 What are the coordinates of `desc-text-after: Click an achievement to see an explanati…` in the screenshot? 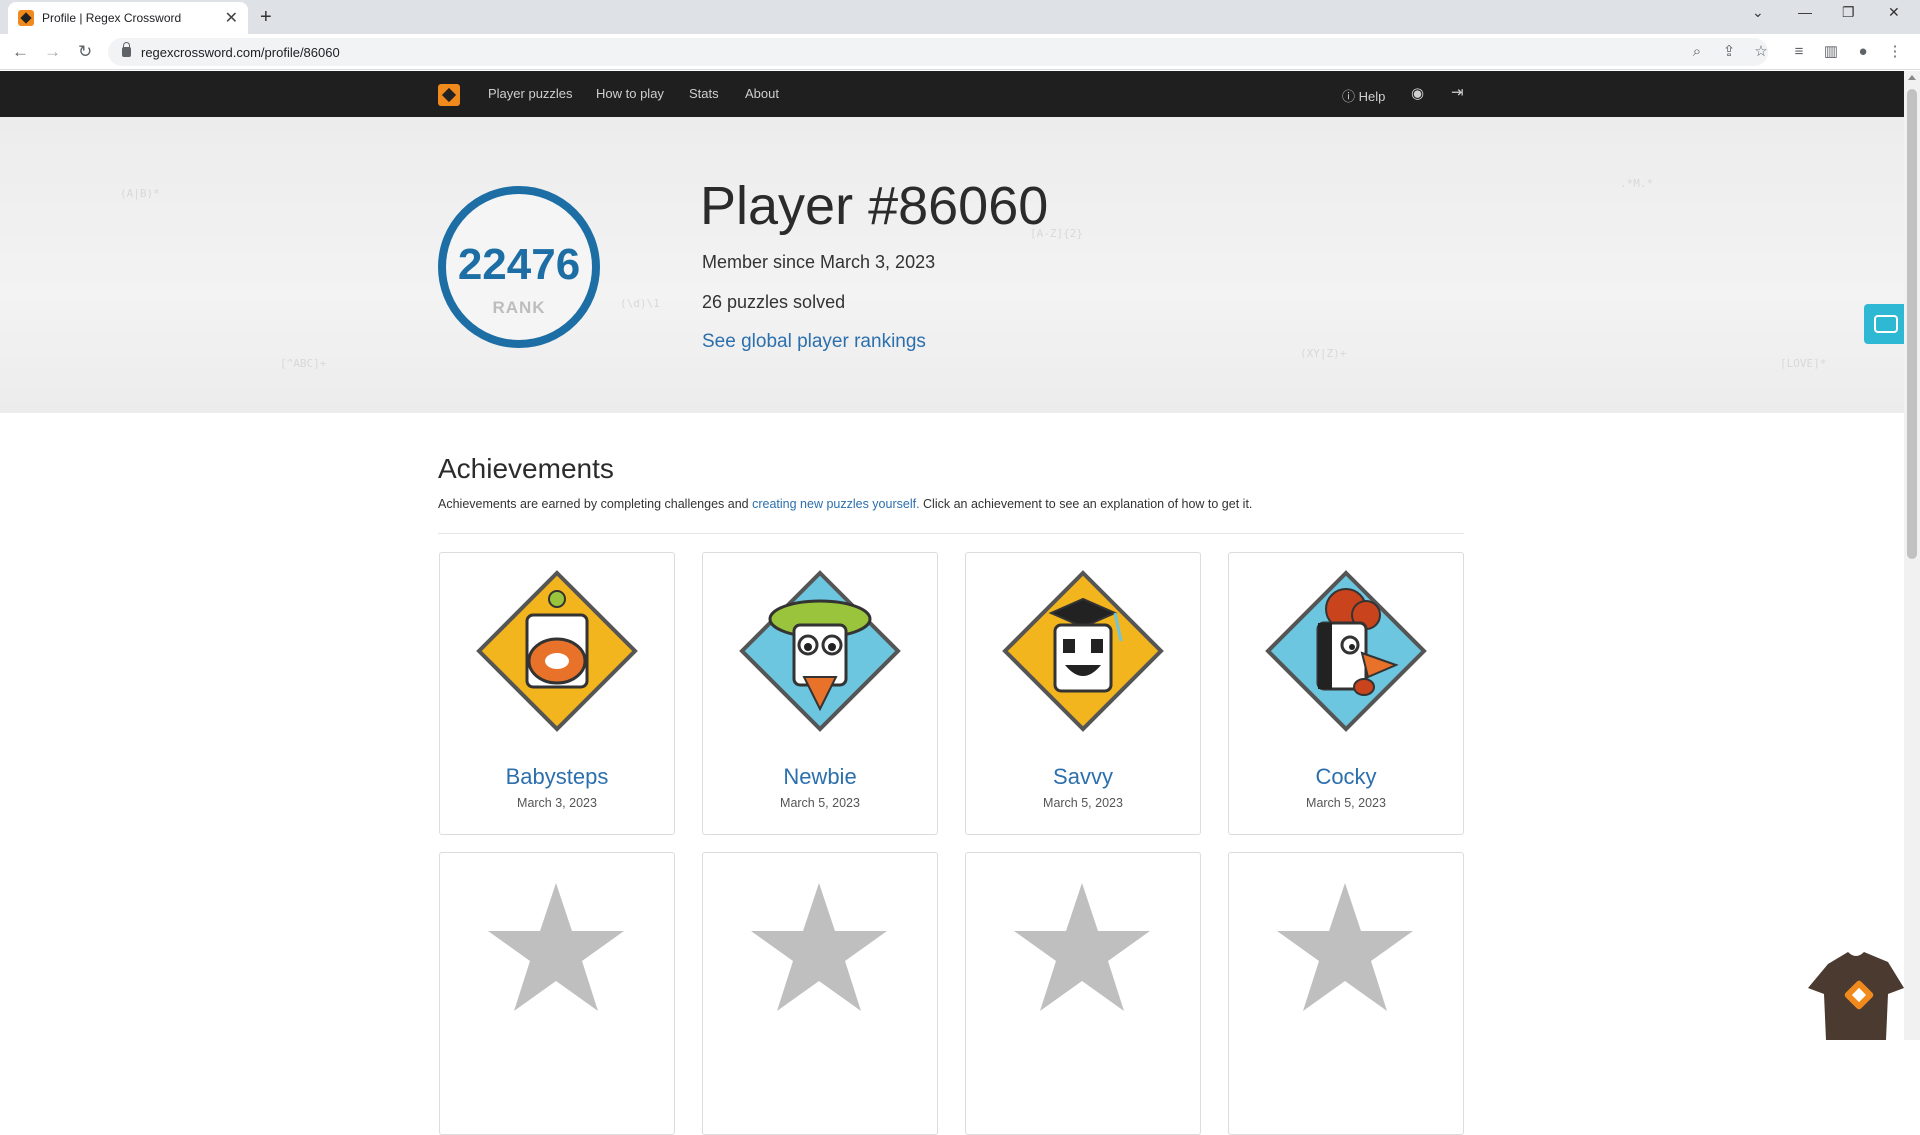 It's located at (1086, 504).